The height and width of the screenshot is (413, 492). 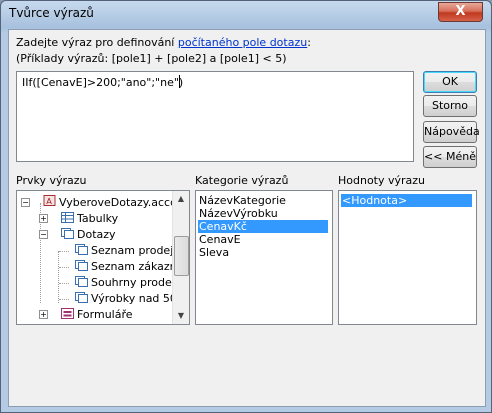 What do you see at coordinates (242, 42) in the screenshot?
I see `calculated-field-link: počítaného pole dotazu` at bounding box center [242, 42].